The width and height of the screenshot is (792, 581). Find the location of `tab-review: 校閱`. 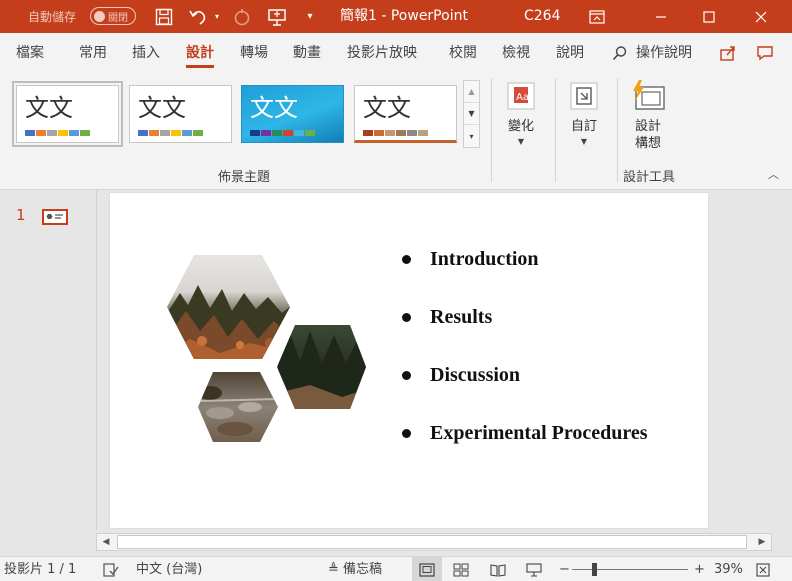

tab-review: 校閱 is located at coordinates (463, 52).